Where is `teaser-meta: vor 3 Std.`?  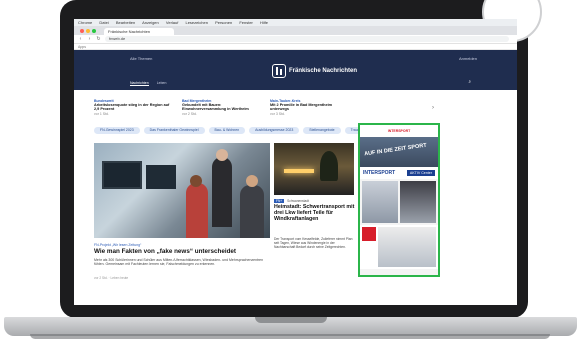
teaser-meta: vor 3 Std. is located at coordinates (277, 113).